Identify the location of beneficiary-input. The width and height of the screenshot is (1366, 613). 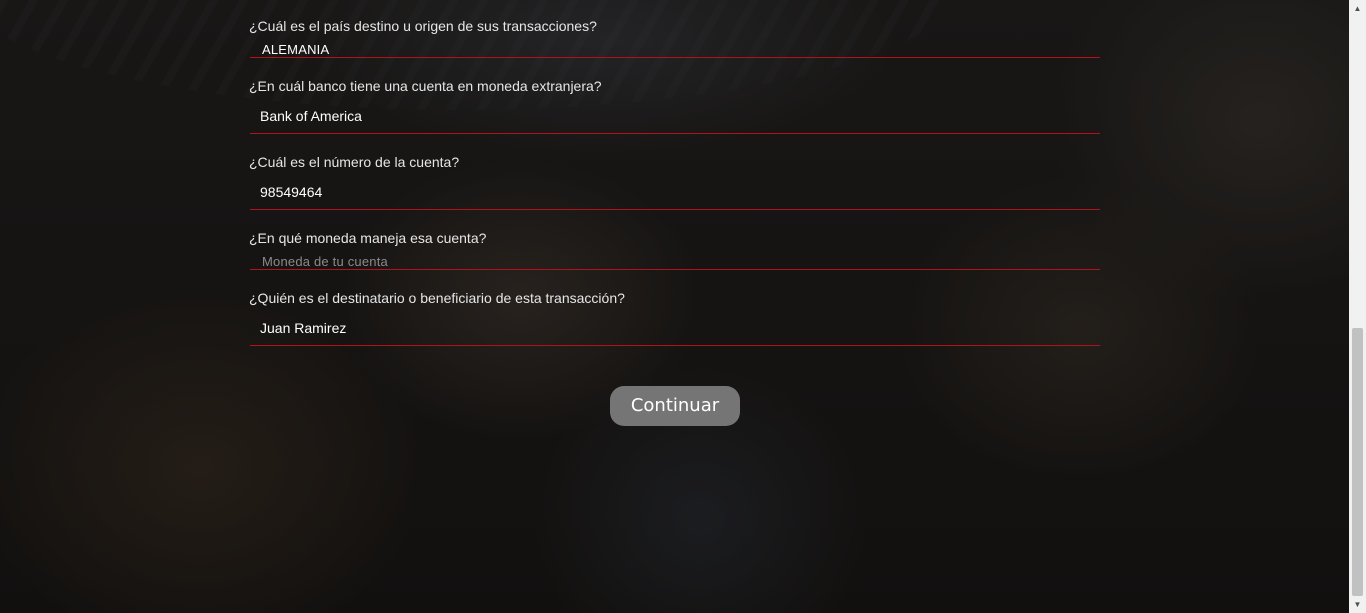
(670, 328).